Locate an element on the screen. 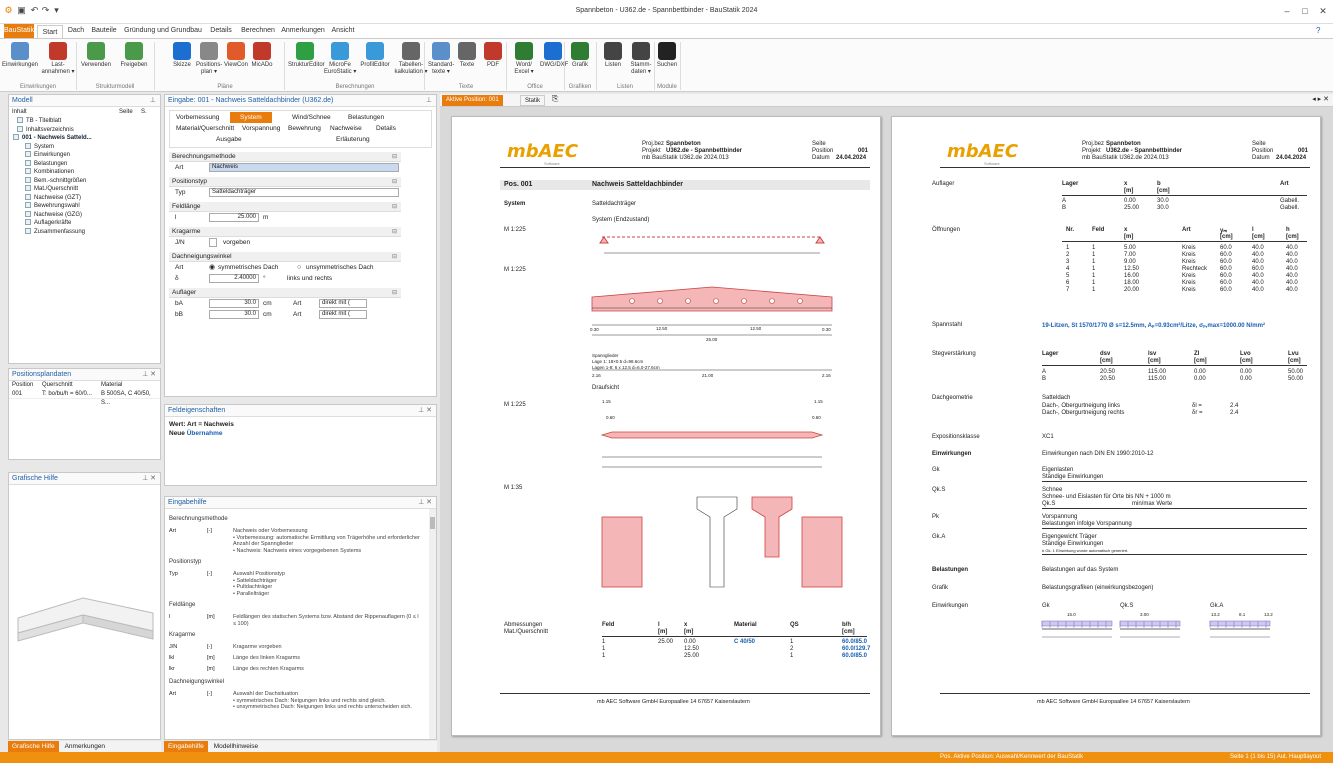 The image size is (1333, 763). ribbon-button: Suchen is located at coordinates (667, 62).